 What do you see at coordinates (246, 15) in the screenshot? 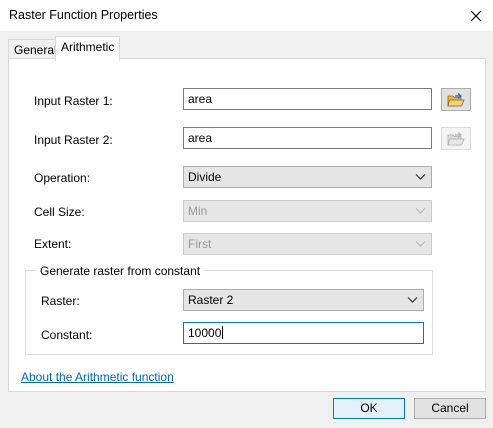
I see `title-bar: Raster Function Properties` at bounding box center [246, 15].